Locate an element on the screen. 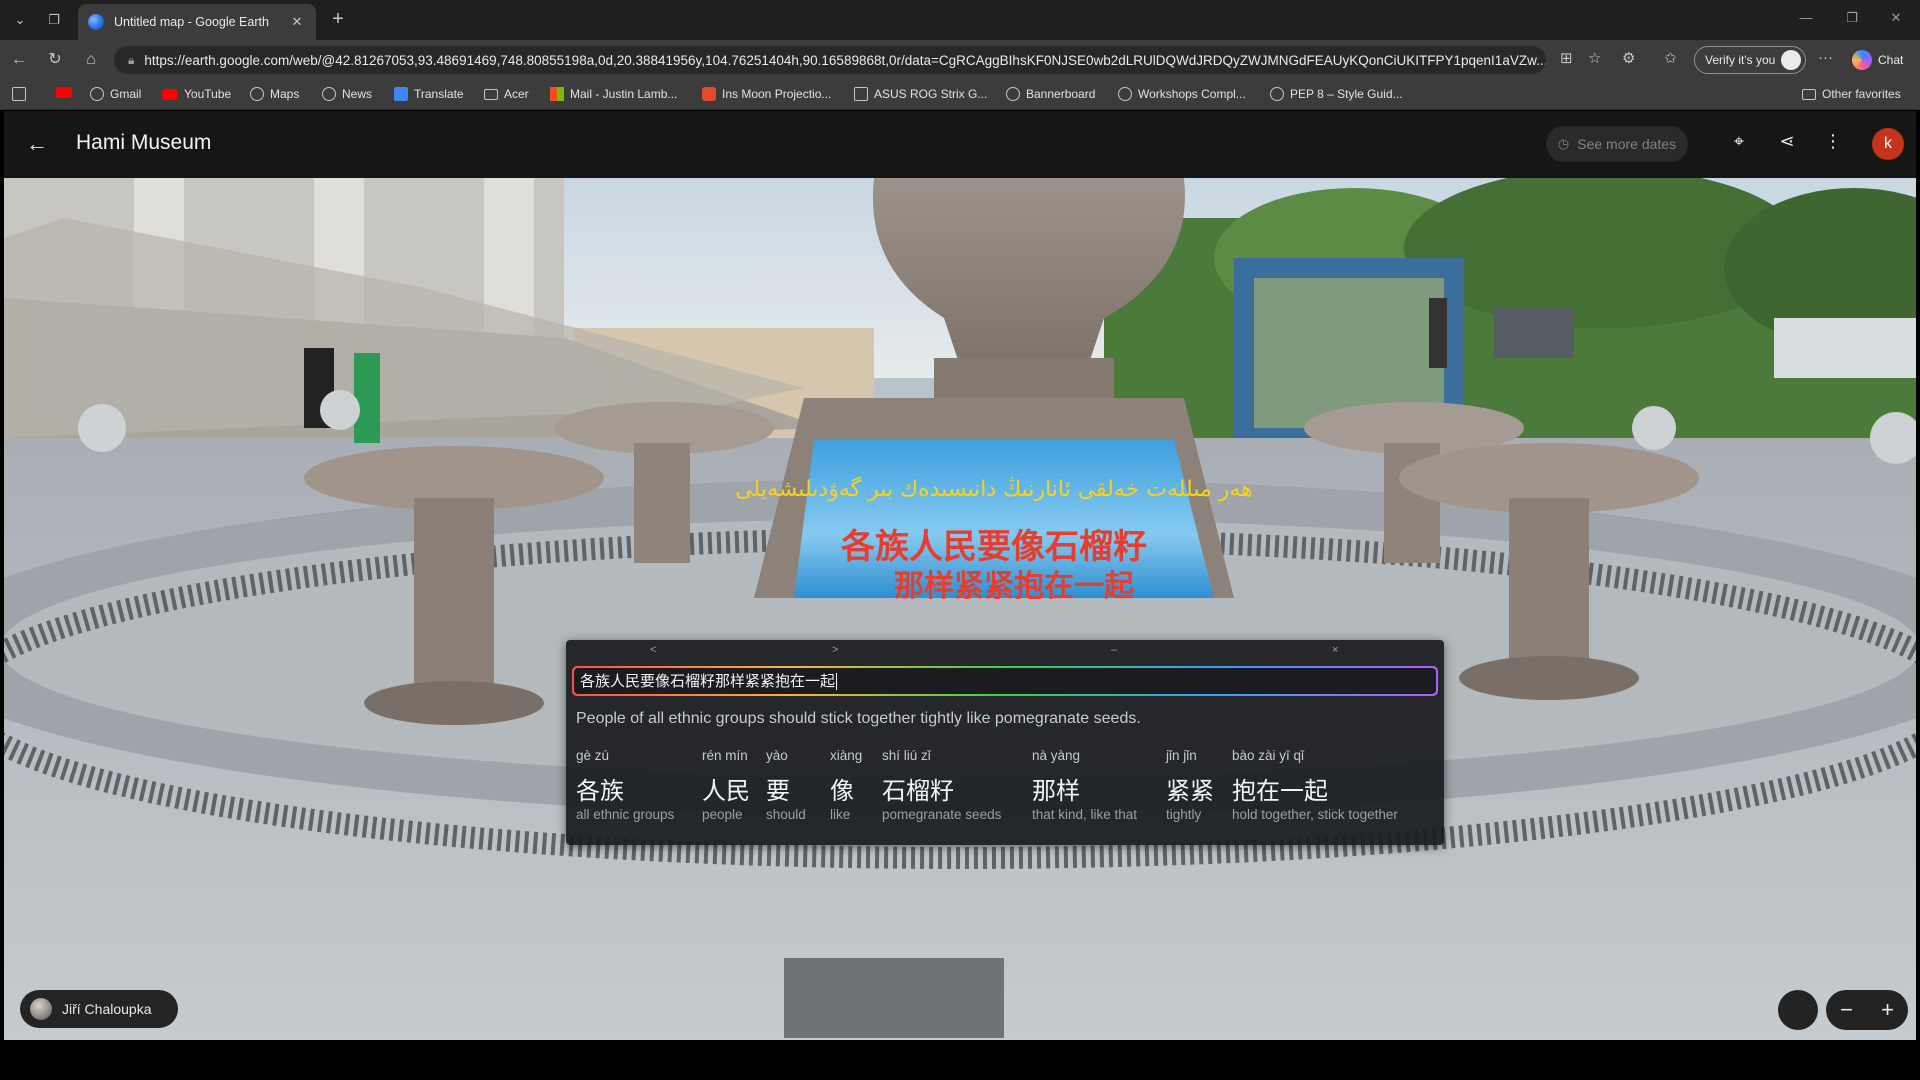 The height and width of the screenshot is (1080, 1920). moon-projection-icon is located at coordinates (709, 94).